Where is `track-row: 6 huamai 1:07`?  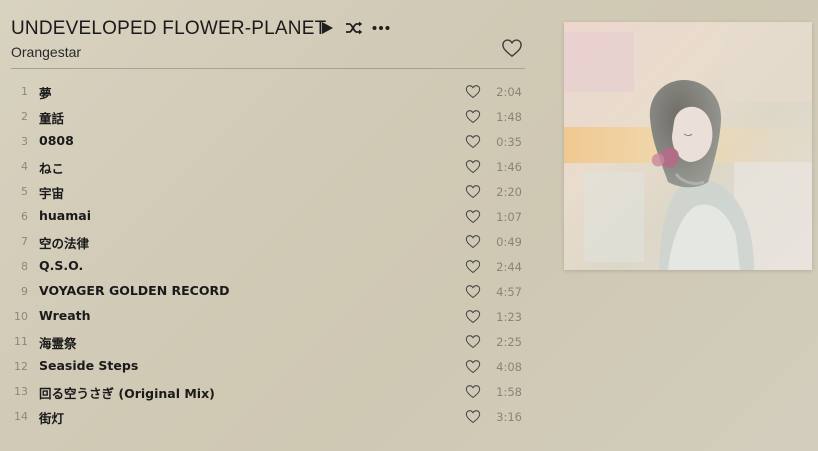
track-row: 6 huamai 1:07 is located at coordinates (268, 217).